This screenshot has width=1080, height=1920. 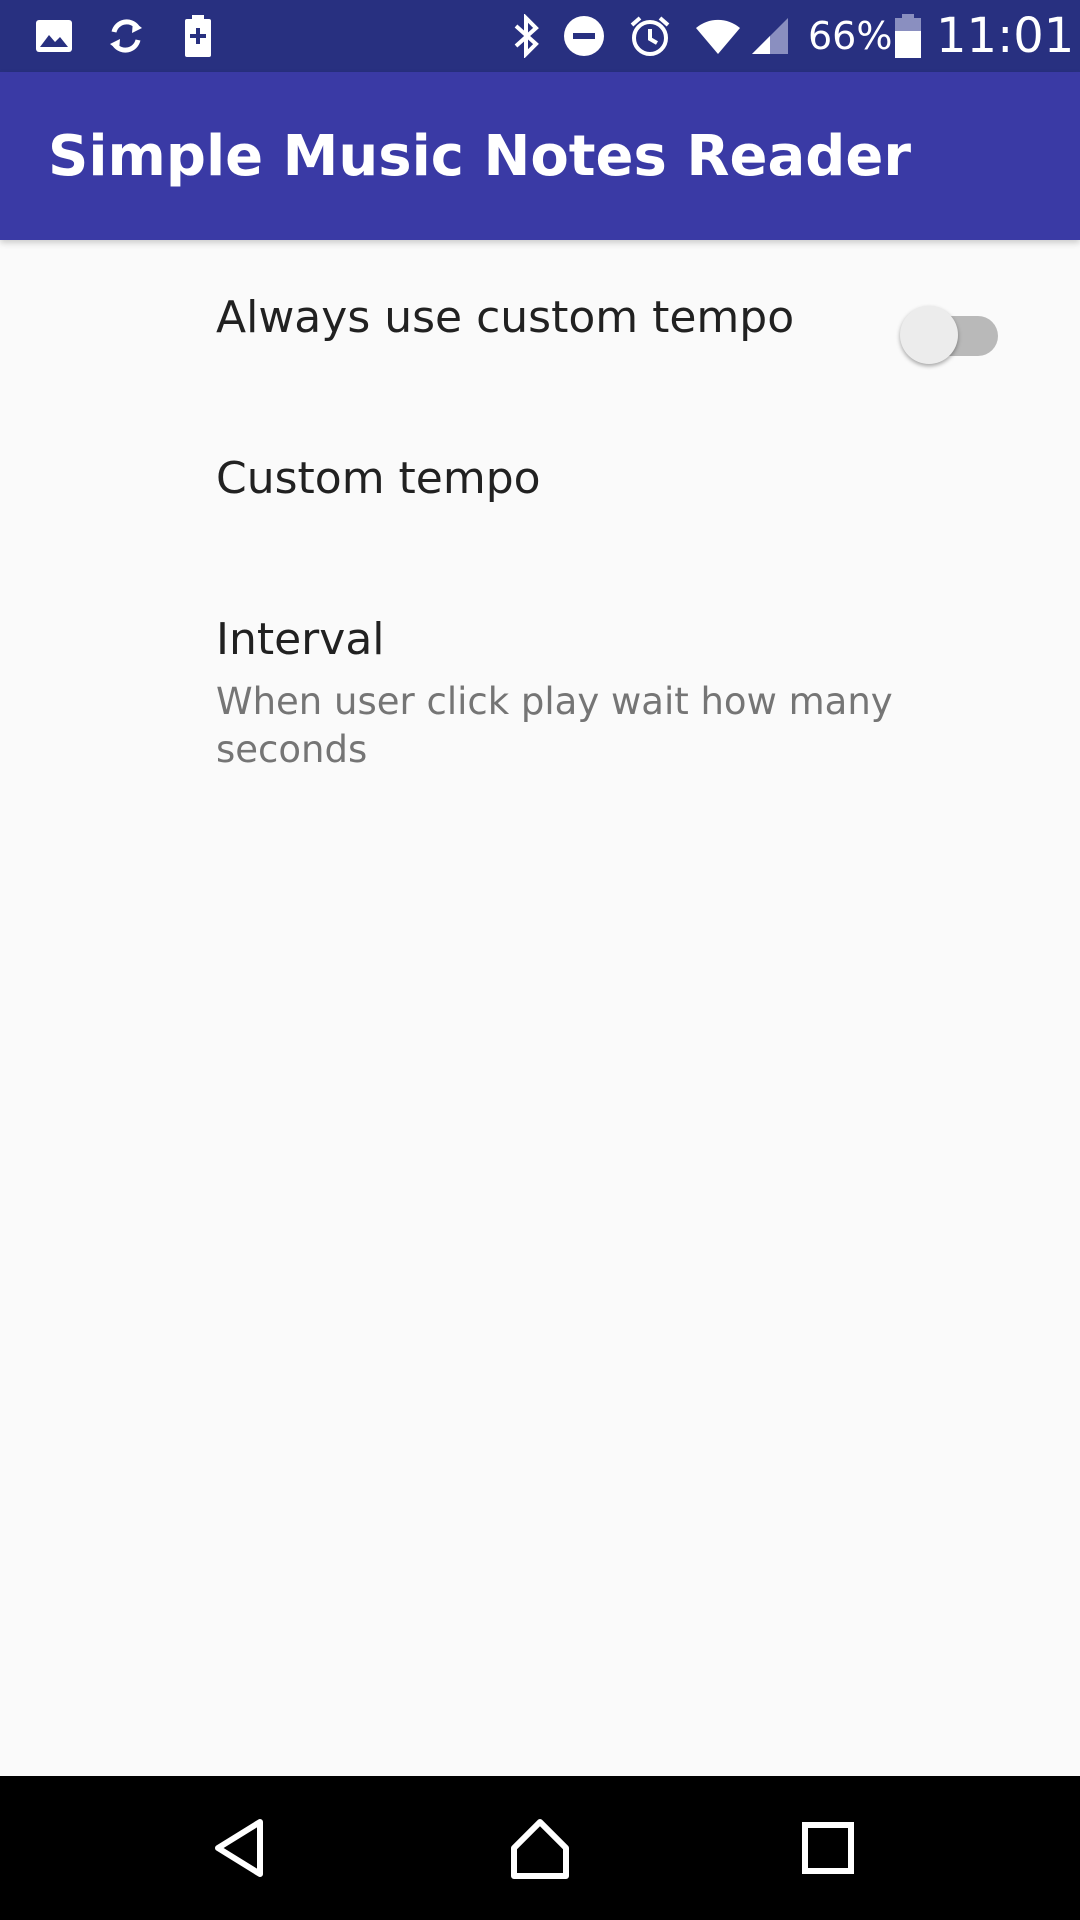 I want to click on do-not-disturb-icon, so click(x=584, y=36).